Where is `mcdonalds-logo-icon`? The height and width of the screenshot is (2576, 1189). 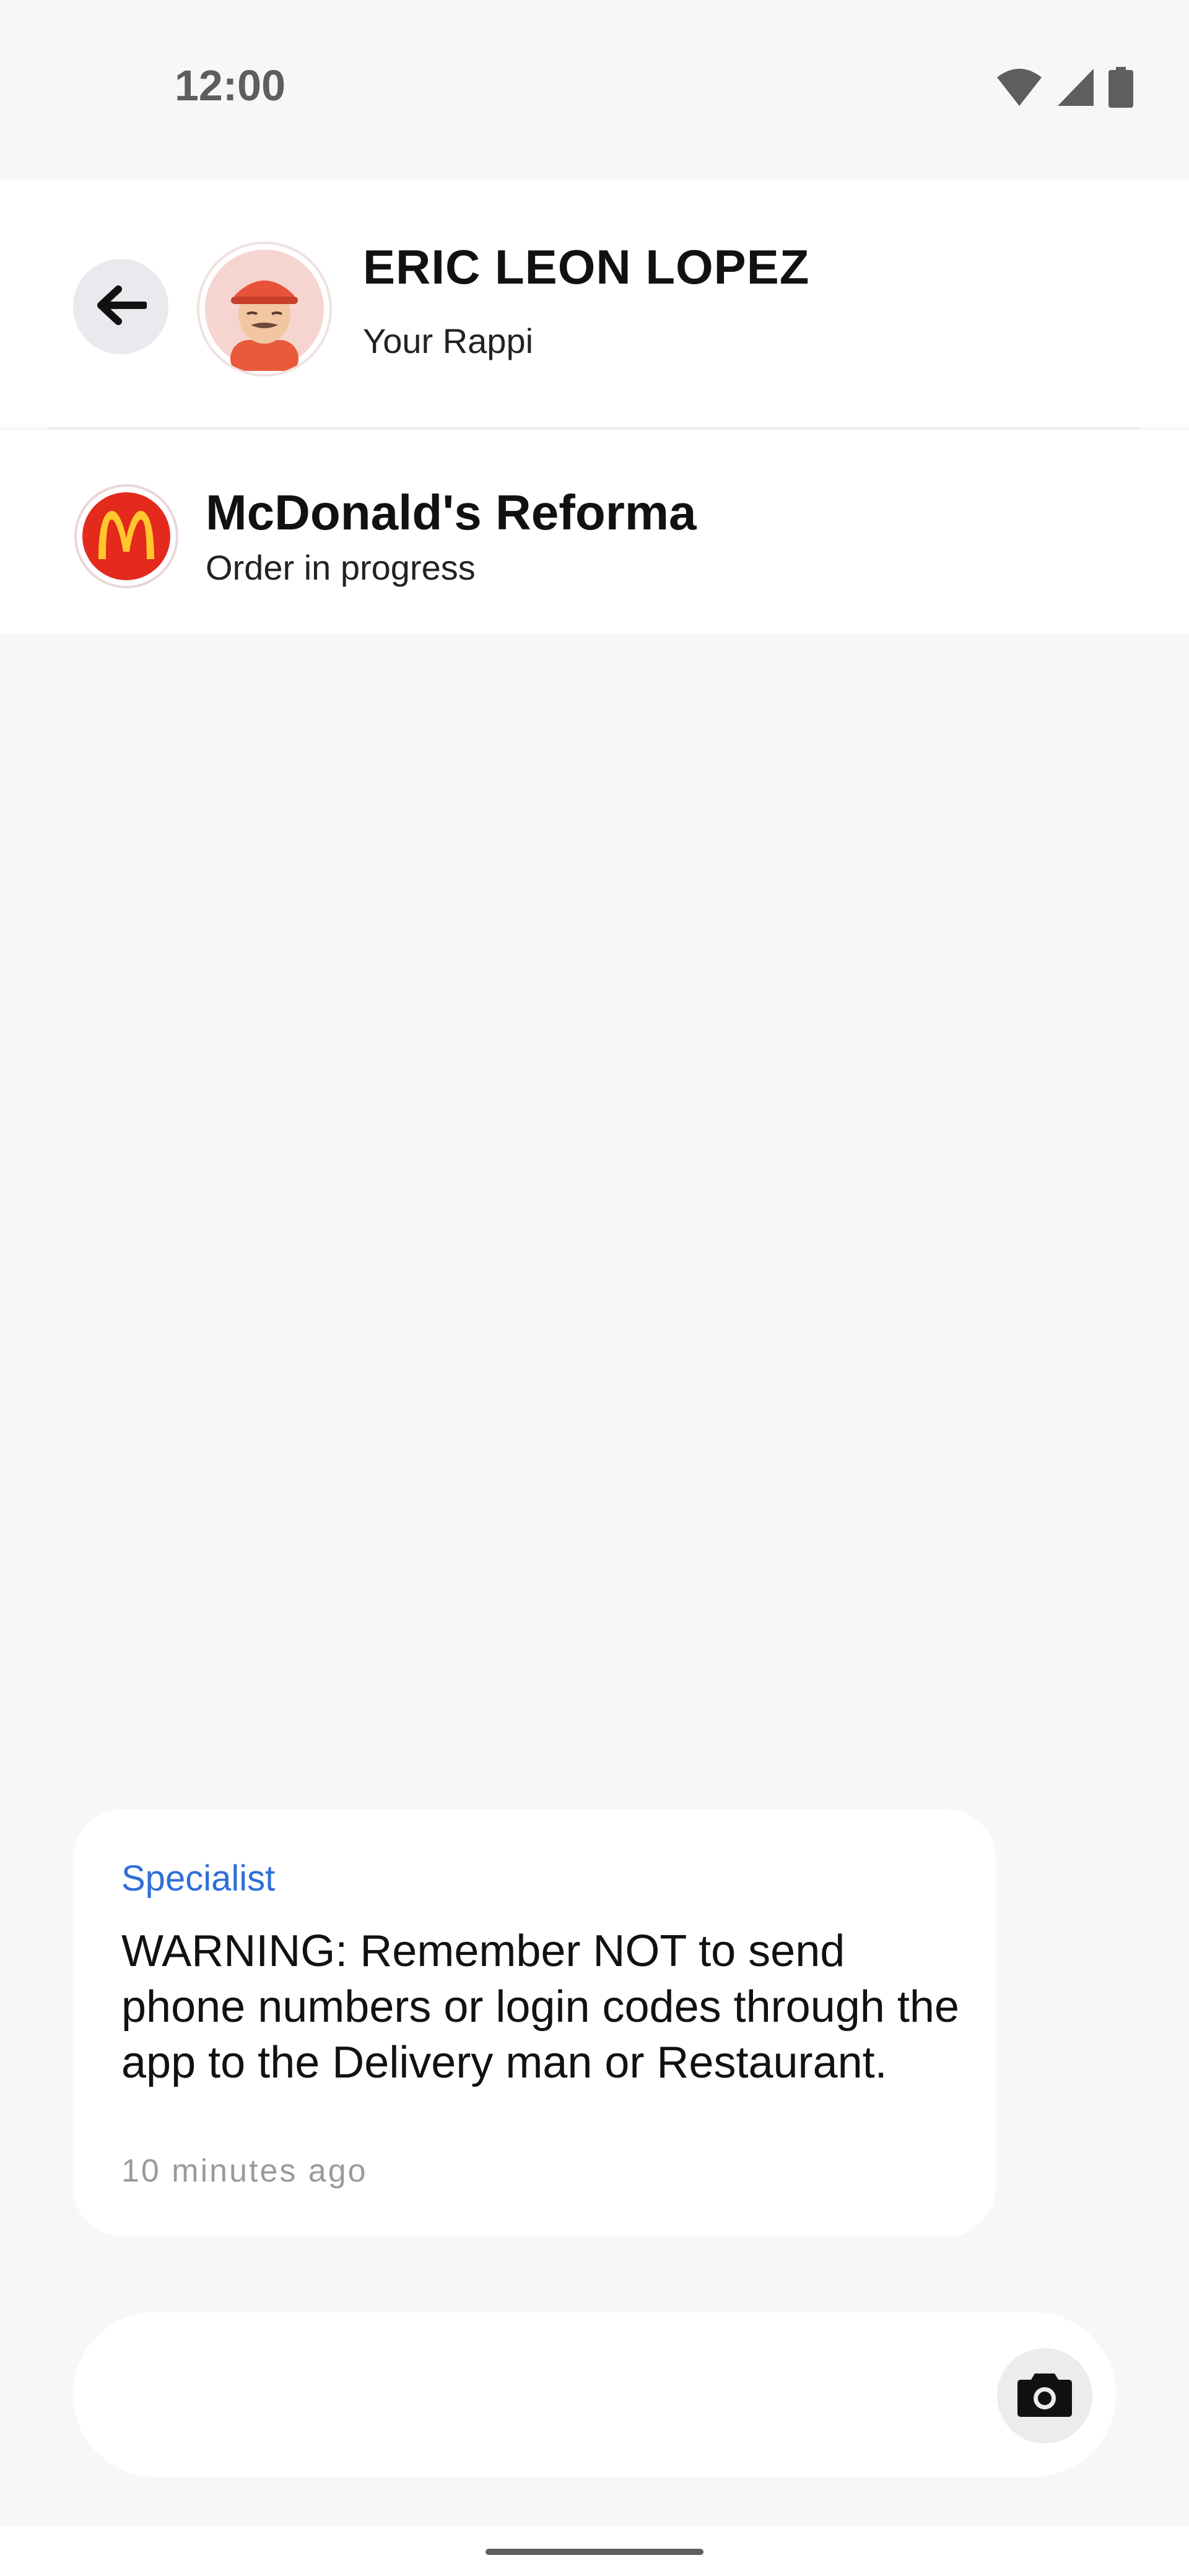 mcdonalds-logo-icon is located at coordinates (127, 536).